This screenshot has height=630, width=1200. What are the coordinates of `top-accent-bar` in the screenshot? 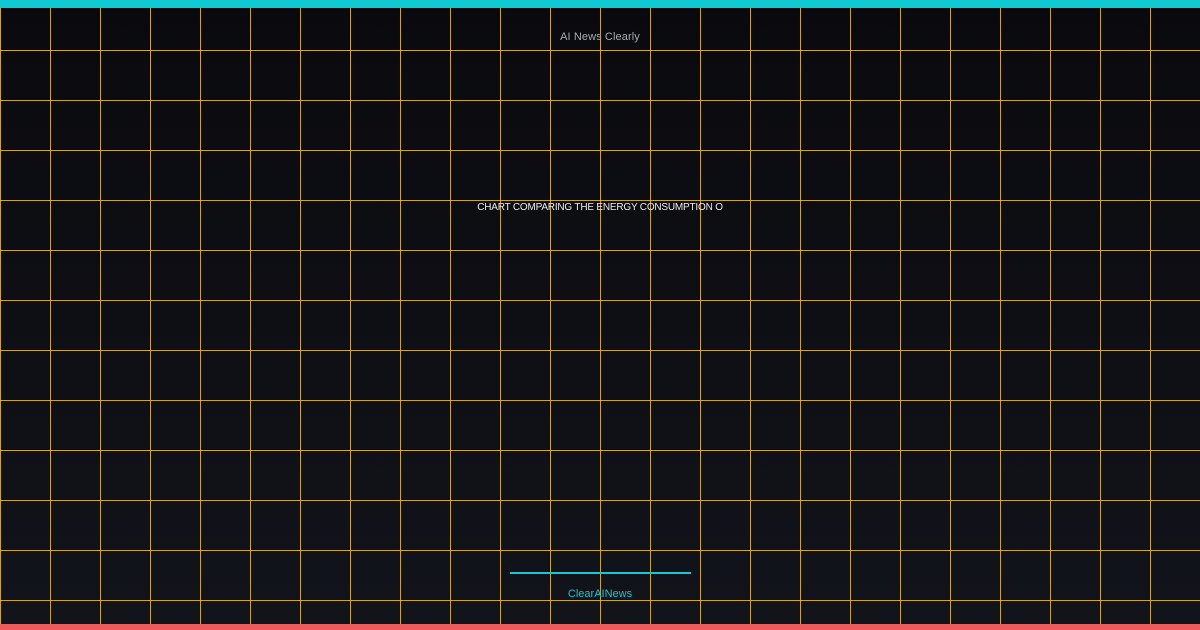 It's located at (600, 4).